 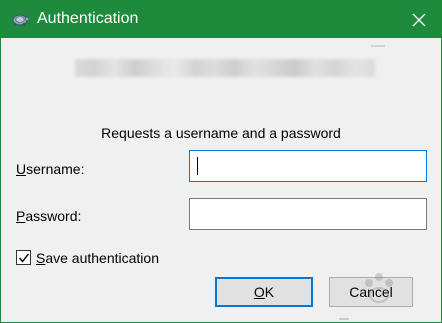 I want to click on checkmark-icon, so click(x=23, y=258).